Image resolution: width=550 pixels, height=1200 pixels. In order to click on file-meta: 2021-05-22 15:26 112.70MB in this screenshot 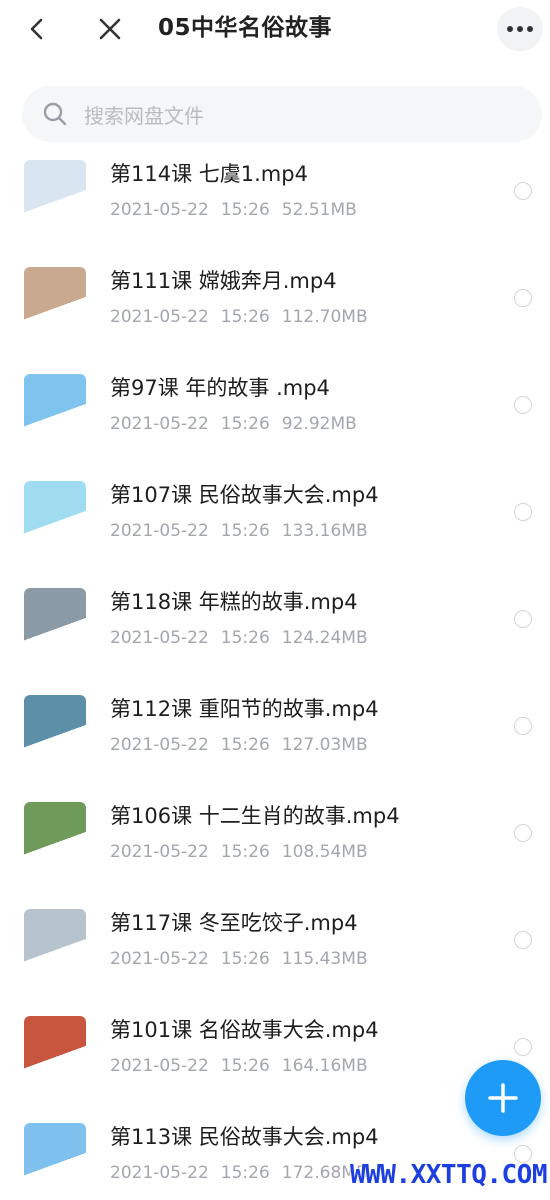, I will do `click(245, 317)`.